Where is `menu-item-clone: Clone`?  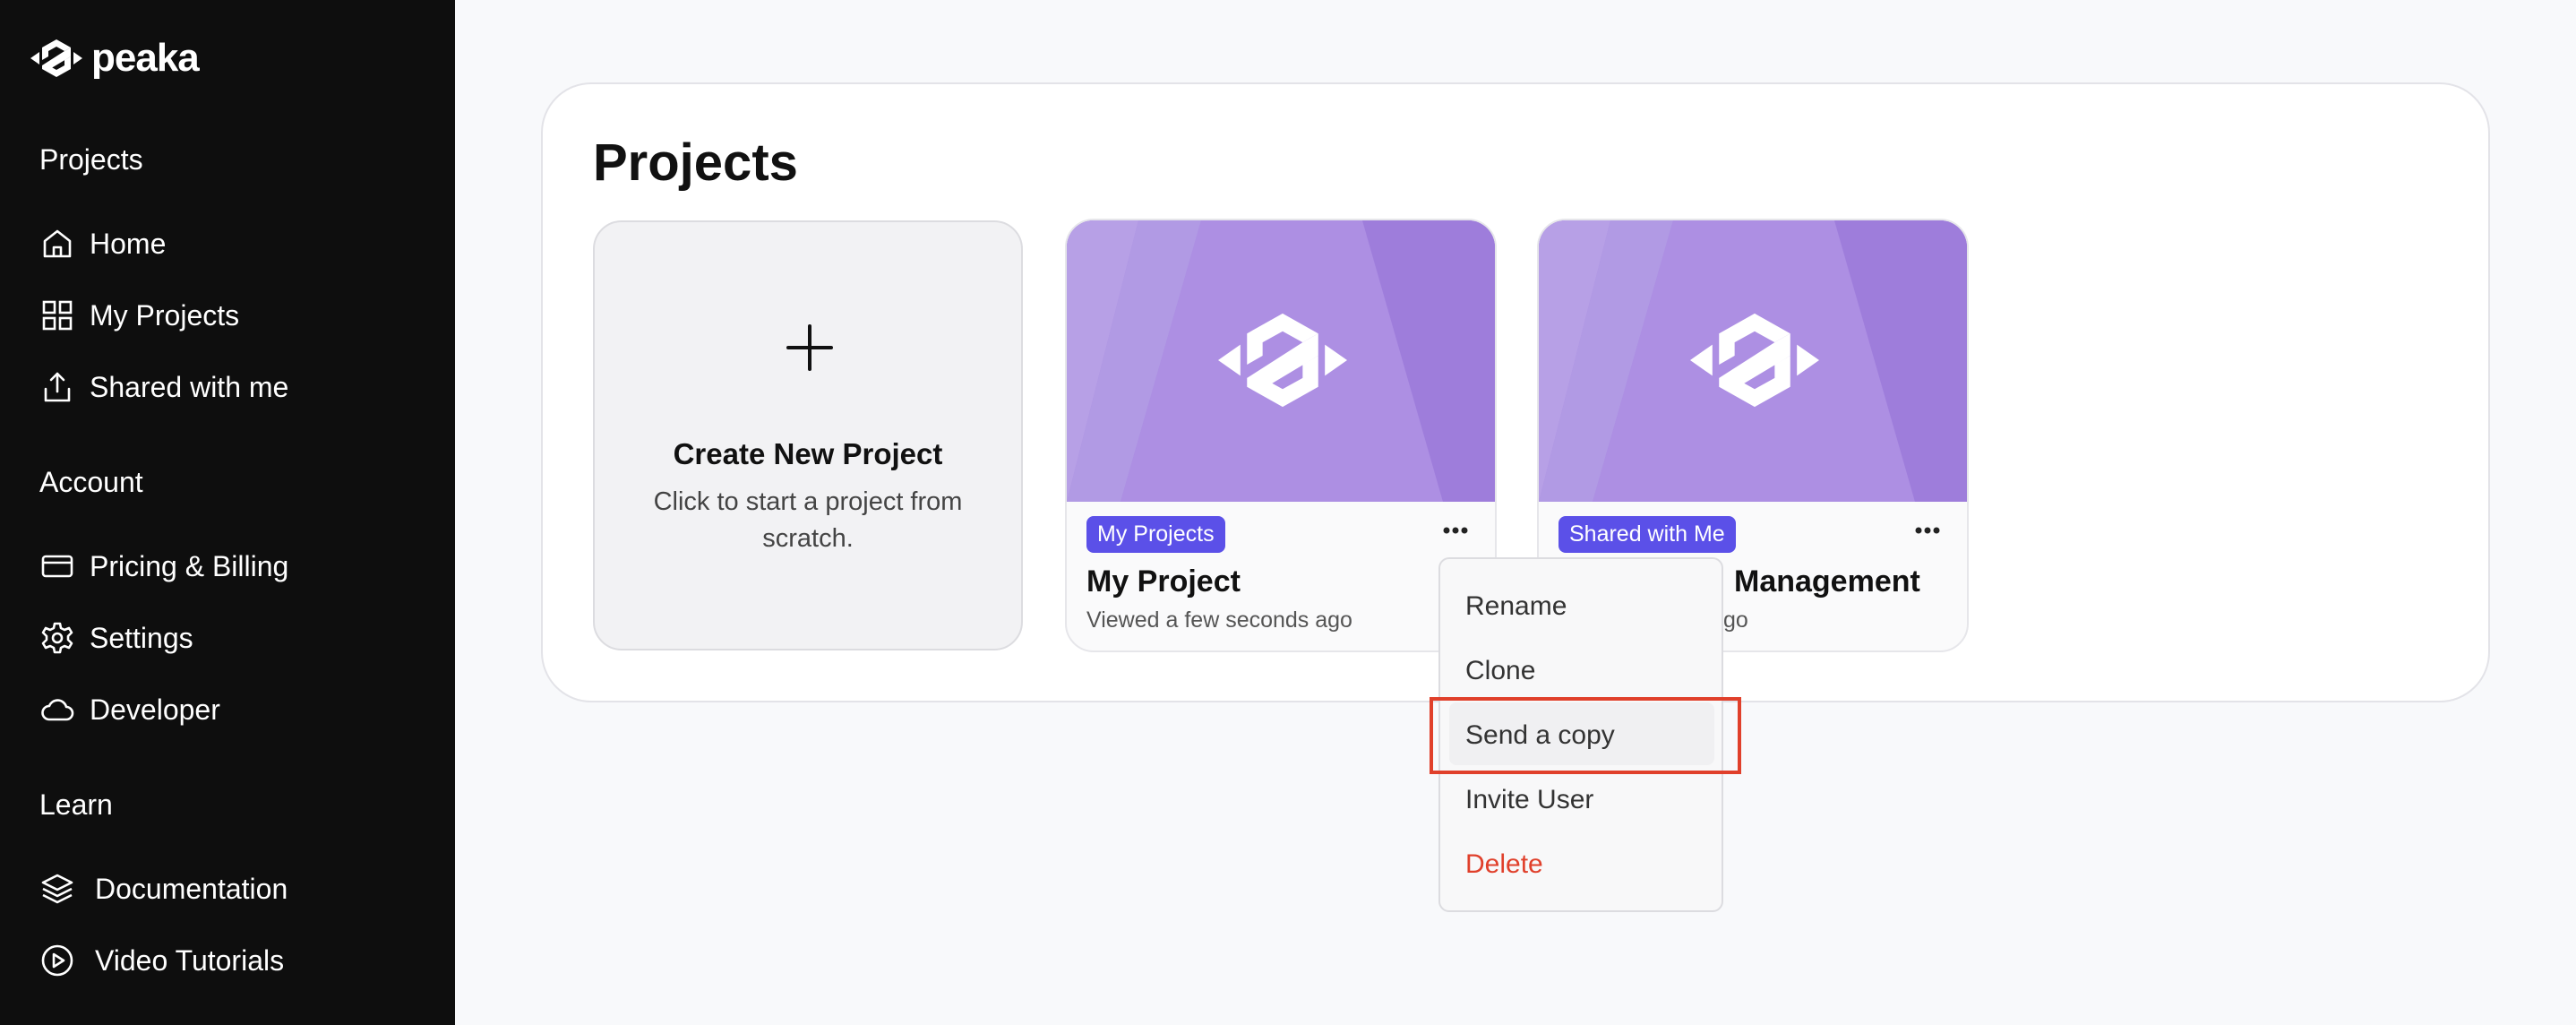 menu-item-clone: Clone is located at coordinates (1500, 671).